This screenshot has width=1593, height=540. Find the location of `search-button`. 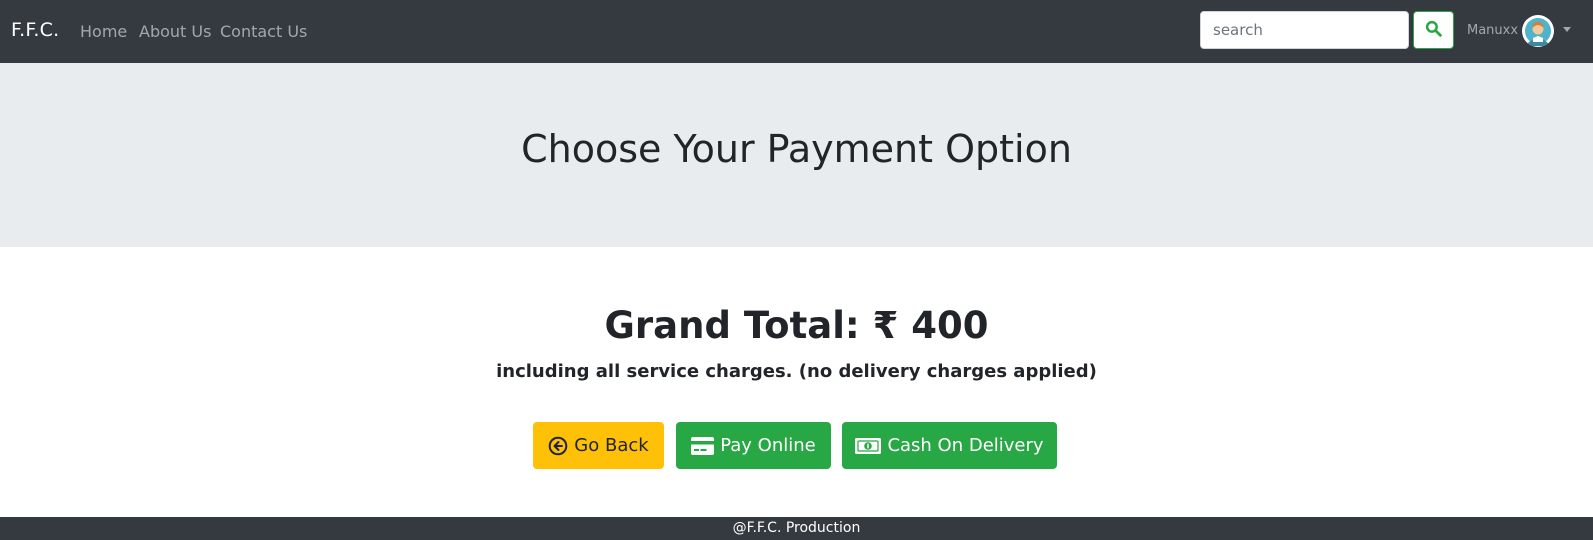

search-button is located at coordinates (1433, 30).